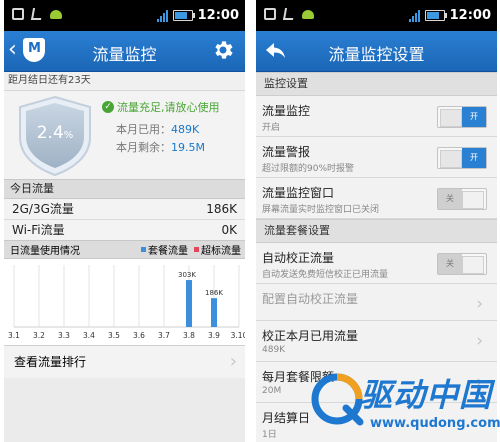  Describe the element at coordinates (221, 209) in the screenshot. I see `mobile-traffic-value: 186K` at that location.